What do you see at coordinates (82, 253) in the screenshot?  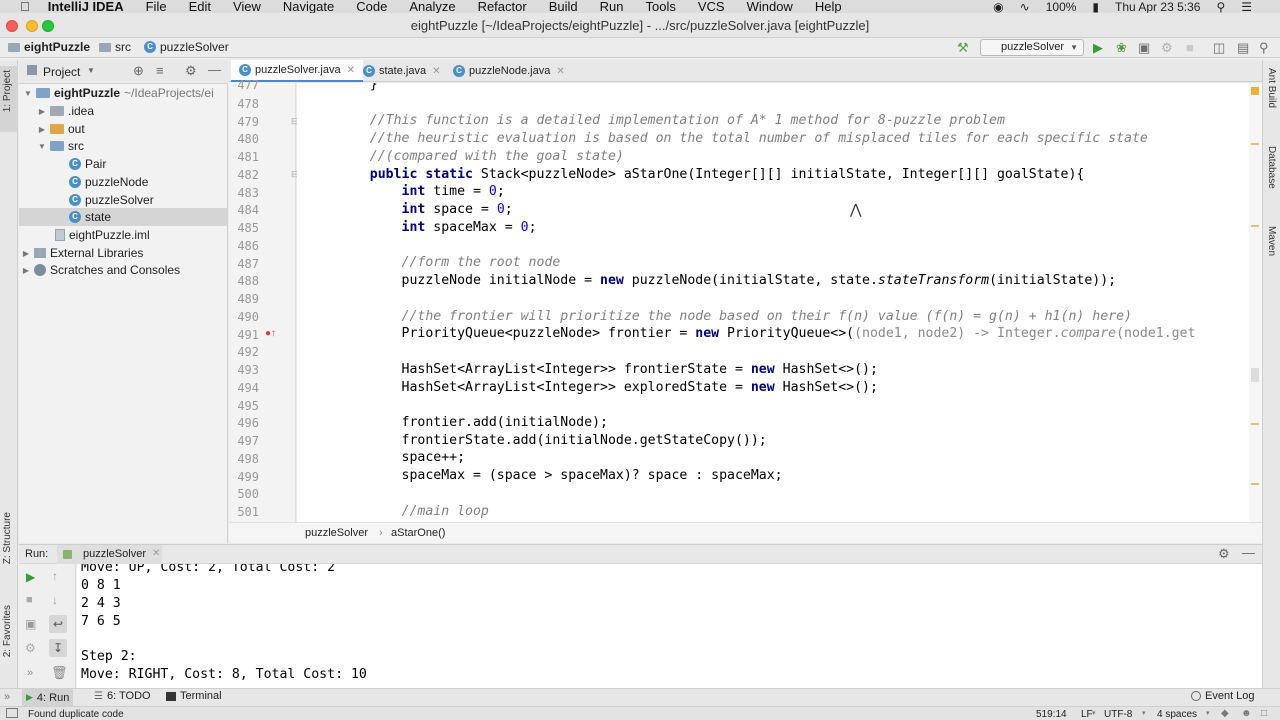 I see `tree-item-external-libraries: ▶ External Libraries` at bounding box center [82, 253].